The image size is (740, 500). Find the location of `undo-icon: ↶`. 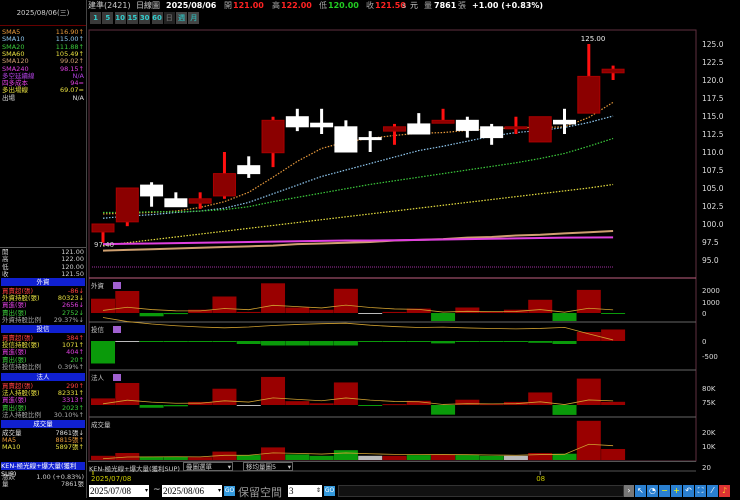

undo-icon: ↶ is located at coordinates (688, 491).